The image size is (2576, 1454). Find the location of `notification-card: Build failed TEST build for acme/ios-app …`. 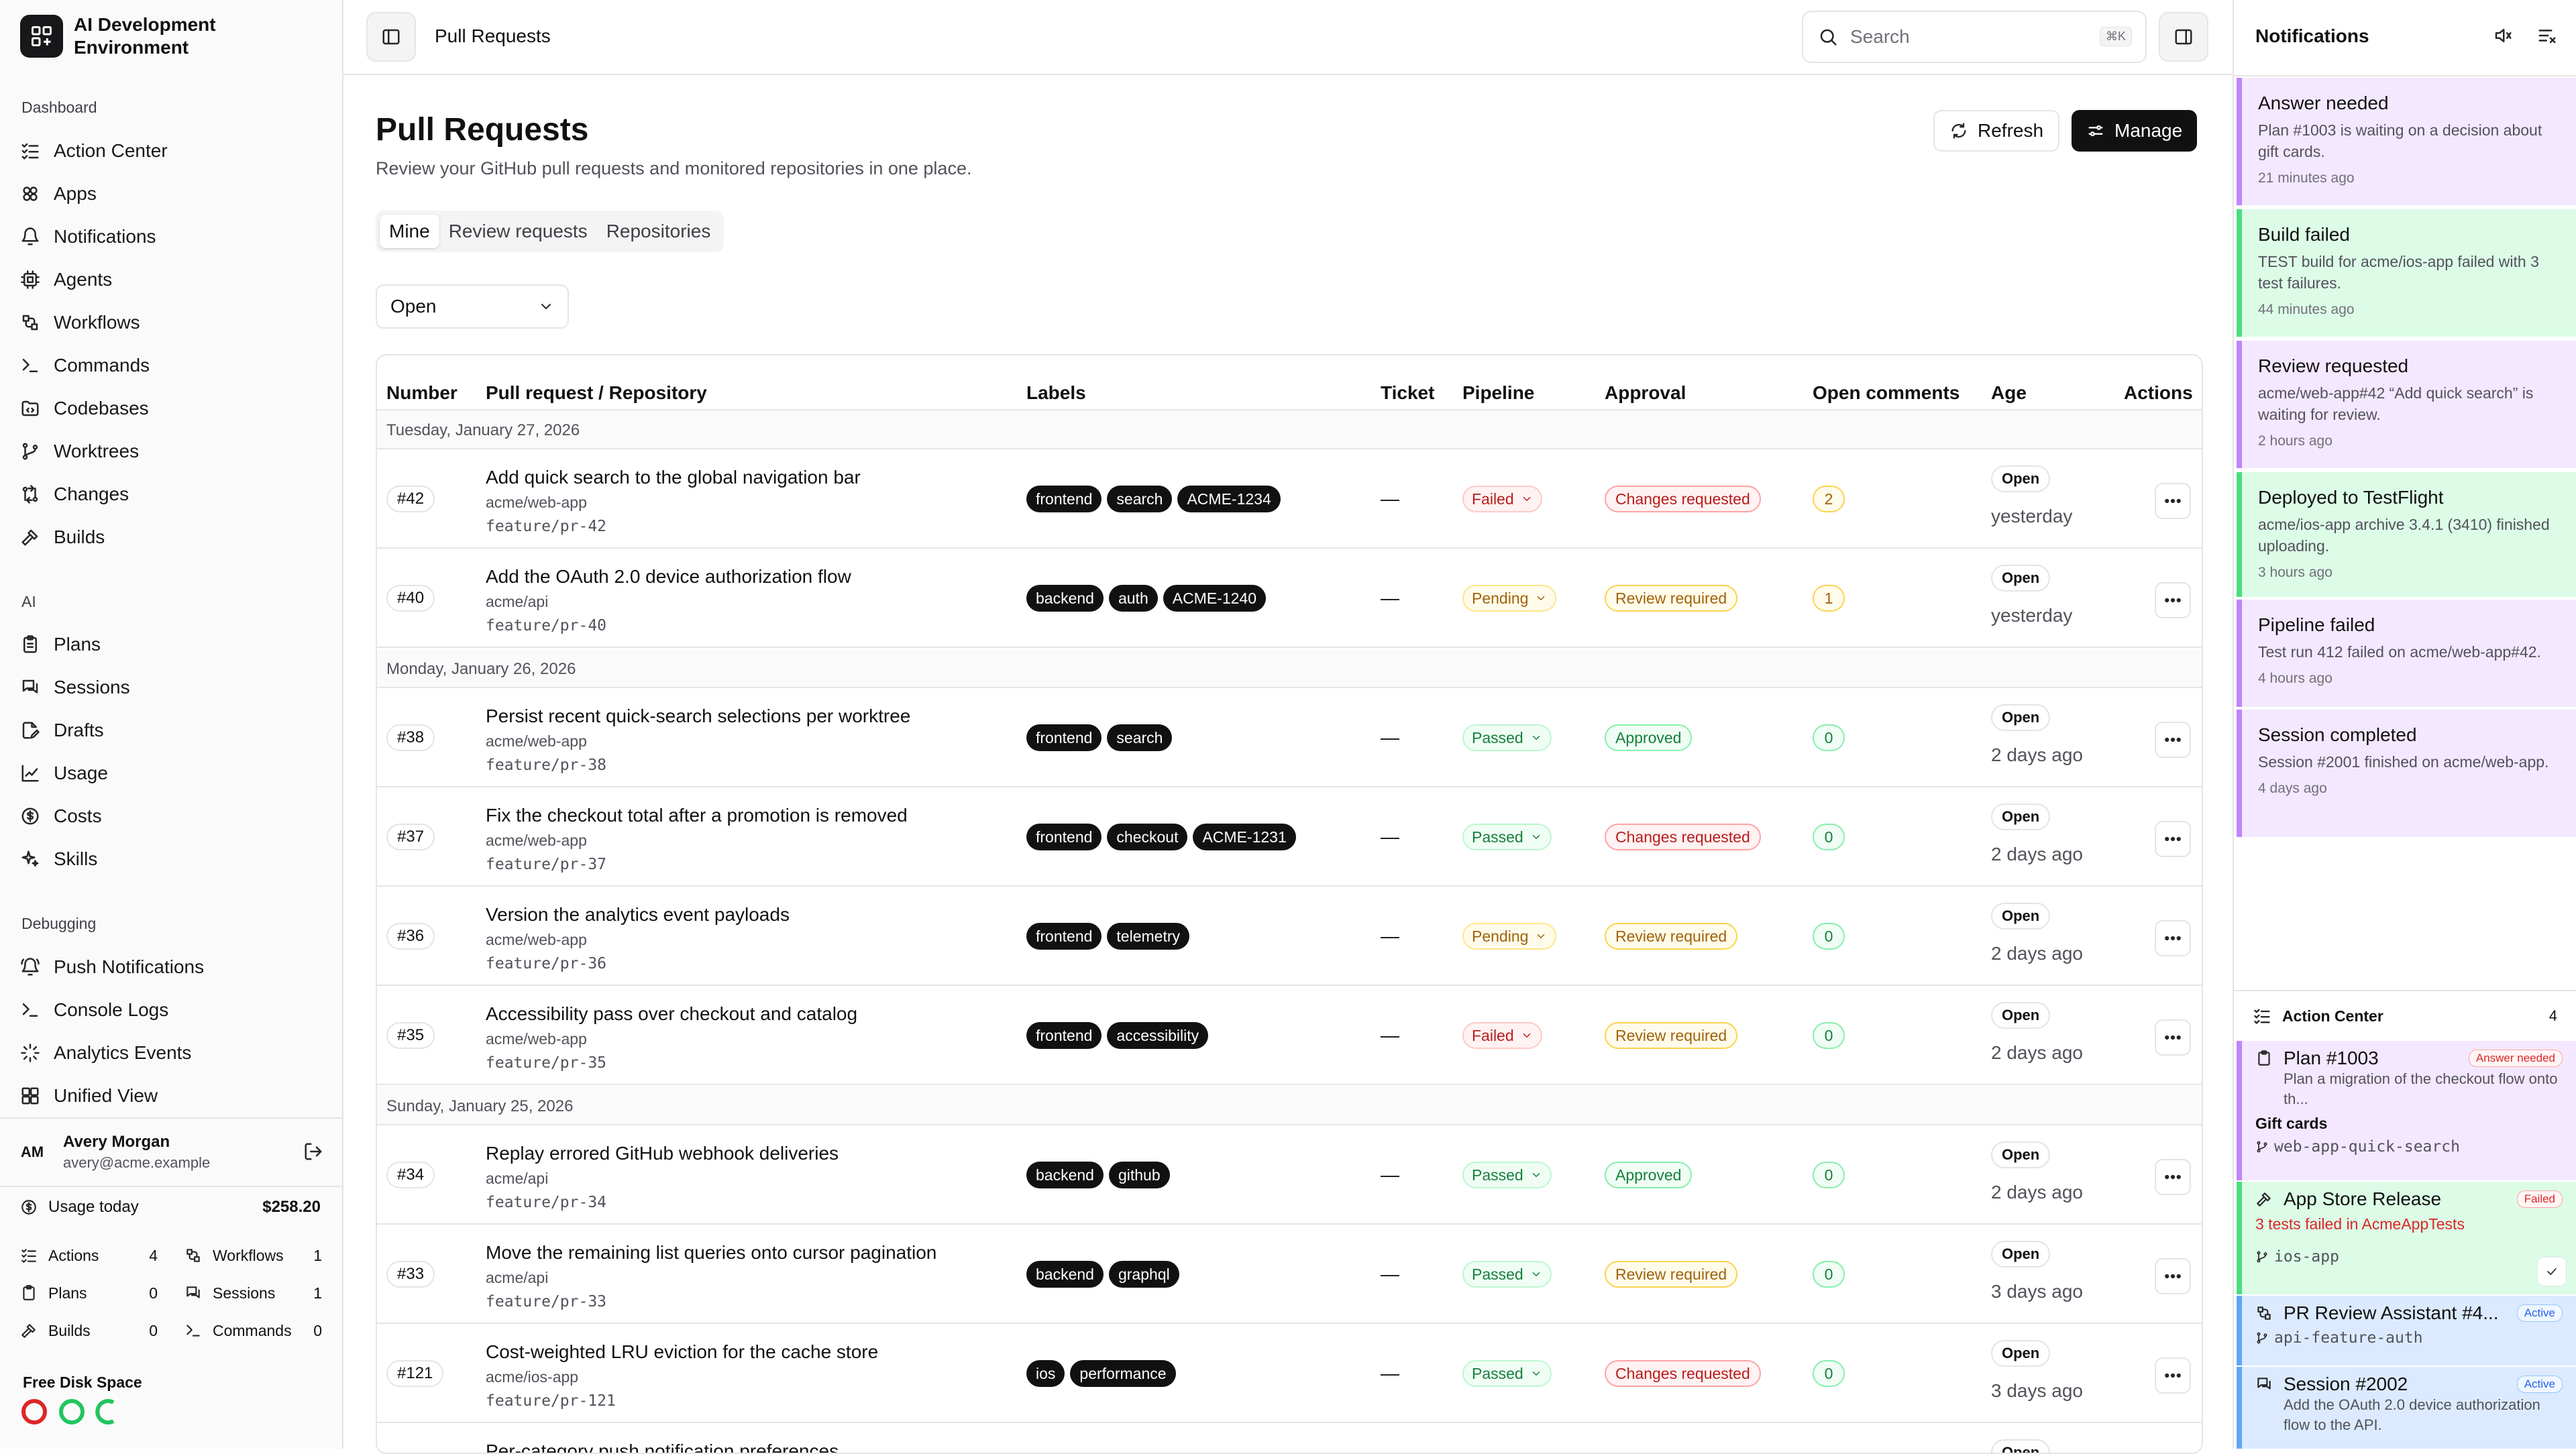

notification-card: Build failed TEST build for acme/ios-app … is located at coordinates (2406, 273).